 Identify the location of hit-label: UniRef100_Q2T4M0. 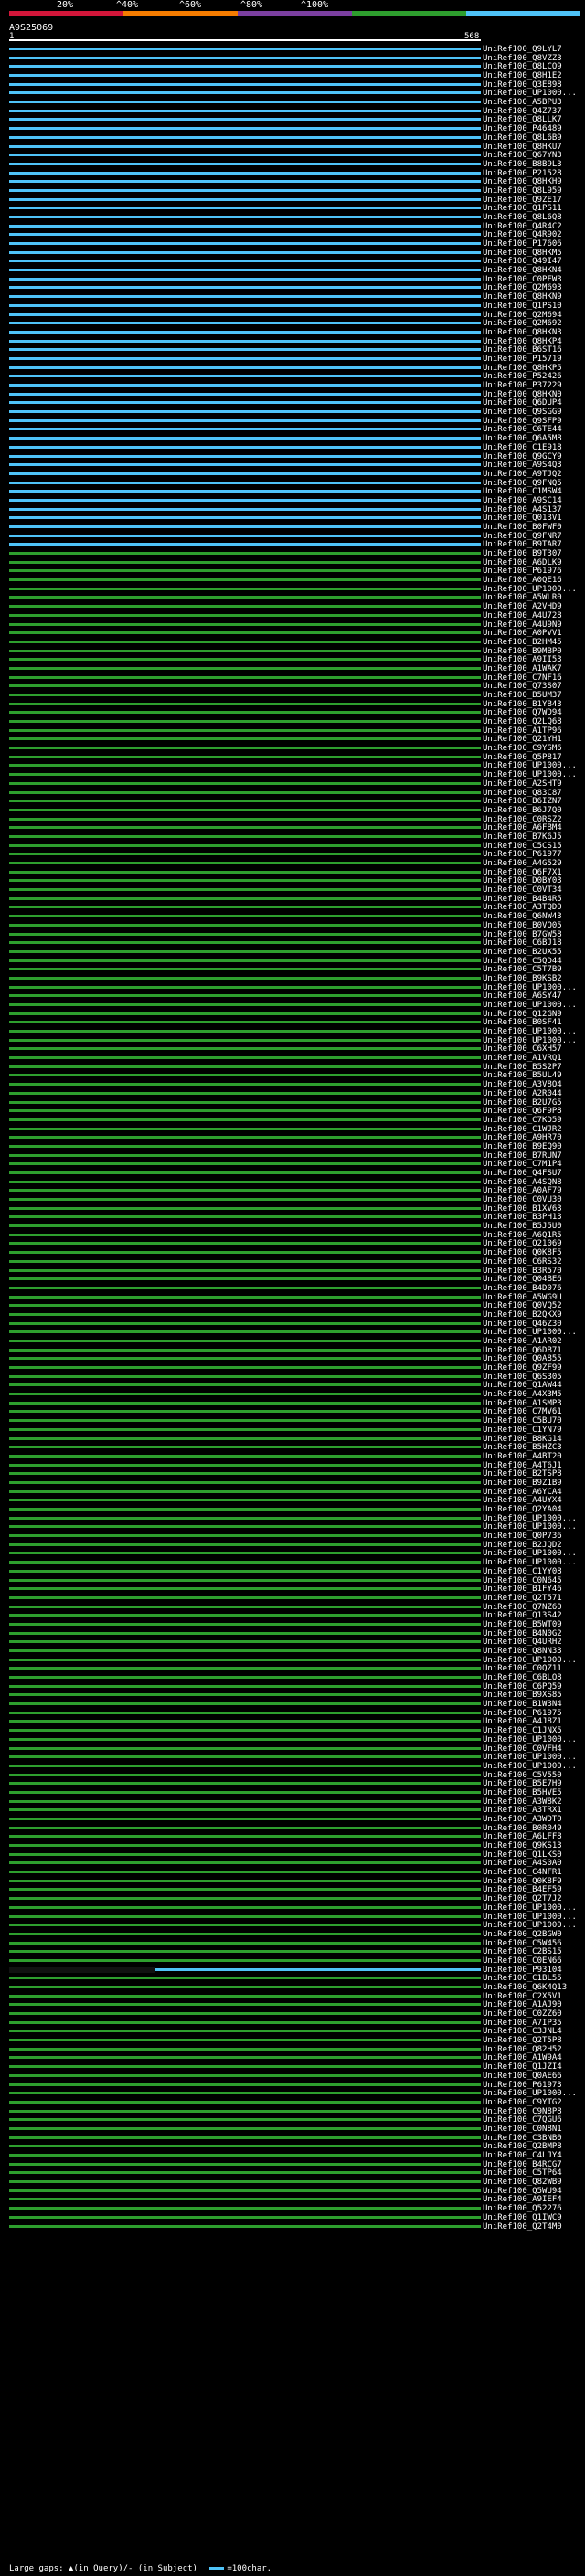
(522, 2226).